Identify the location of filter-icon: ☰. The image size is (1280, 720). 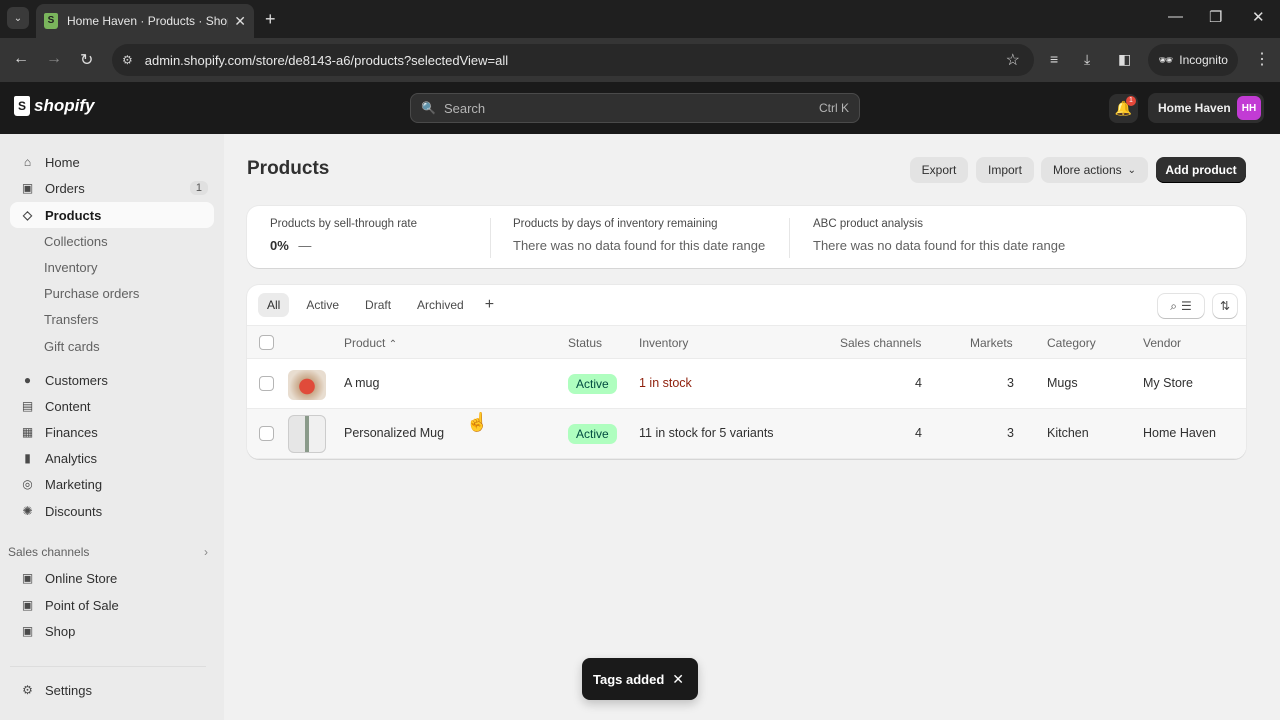
(1186, 306).